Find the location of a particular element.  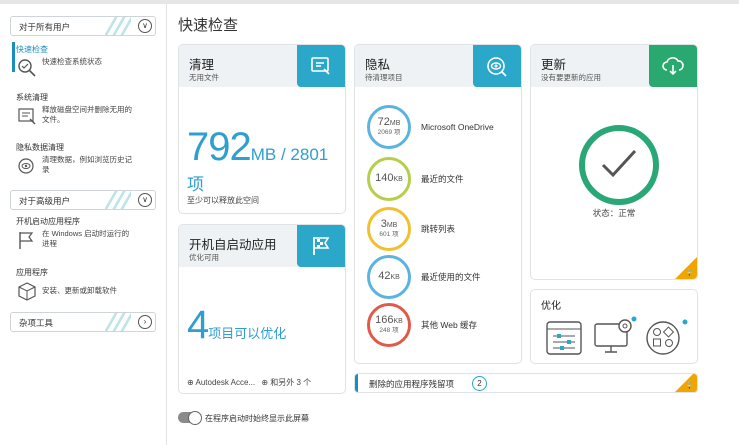

privacy-card-header: 隐私 待清理项目 is located at coordinates (438, 66).